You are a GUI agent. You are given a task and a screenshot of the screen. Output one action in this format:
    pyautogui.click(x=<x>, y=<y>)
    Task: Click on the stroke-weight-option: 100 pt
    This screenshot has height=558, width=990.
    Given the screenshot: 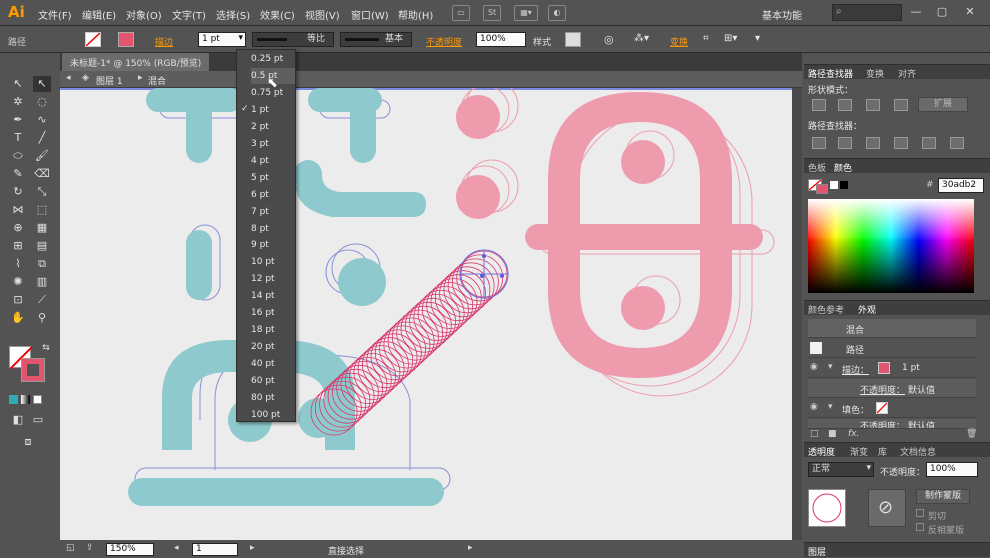 What is the action you would take?
    pyautogui.click(x=273, y=415)
    